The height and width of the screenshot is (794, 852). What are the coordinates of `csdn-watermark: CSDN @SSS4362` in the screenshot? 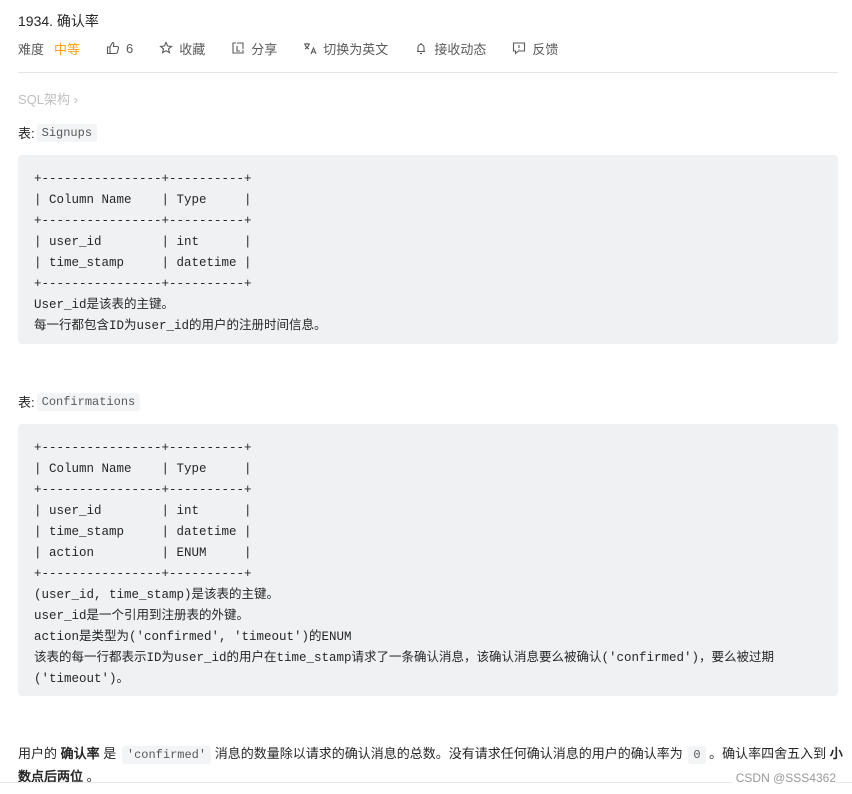 It's located at (783, 778).